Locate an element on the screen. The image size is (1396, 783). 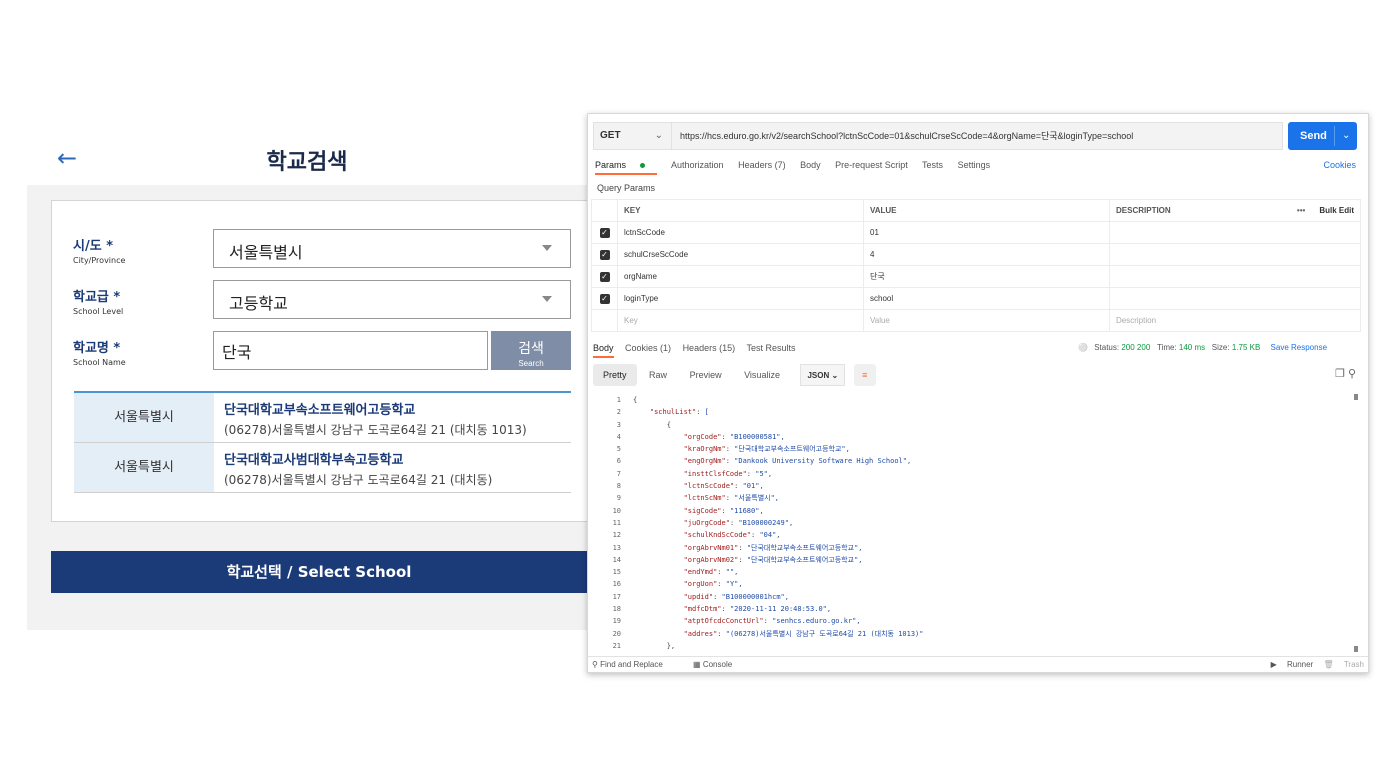
send-button: Send ⌄ is located at coordinates (1322, 136).